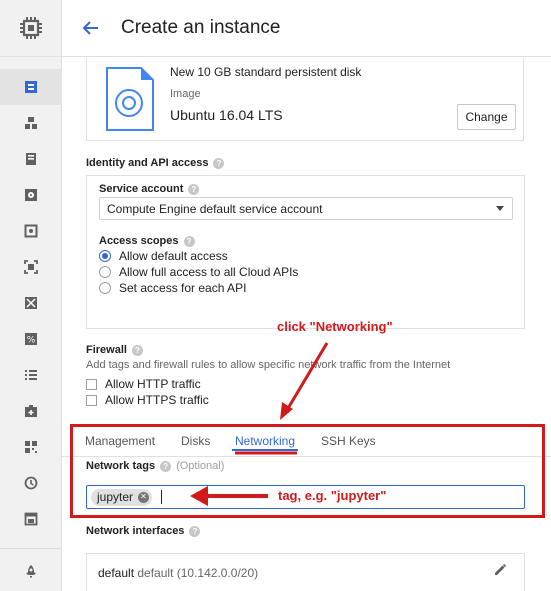 This screenshot has height=591, width=551. What do you see at coordinates (135, 531) in the screenshot?
I see `network-interfaces-label-text: Network interfaces` at bounding box center [135, 531].